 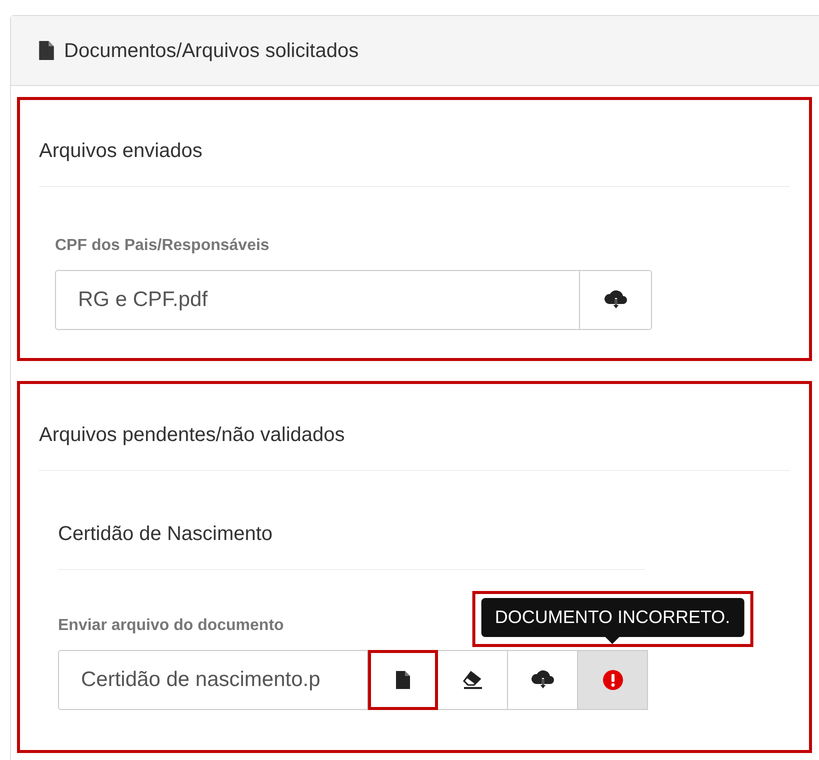 What do you see at coordinates (213, 680) in the screenshot?
I see `file-name-field: Certidão de nascimento.p` at bounding box center [213, 680].